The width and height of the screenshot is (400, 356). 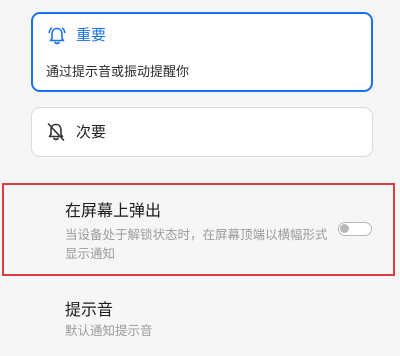 What do you see at coordinates (91, 132) in the screenshot?
I see `secondary-option-label: 次要` at bounding box center [91, 132].